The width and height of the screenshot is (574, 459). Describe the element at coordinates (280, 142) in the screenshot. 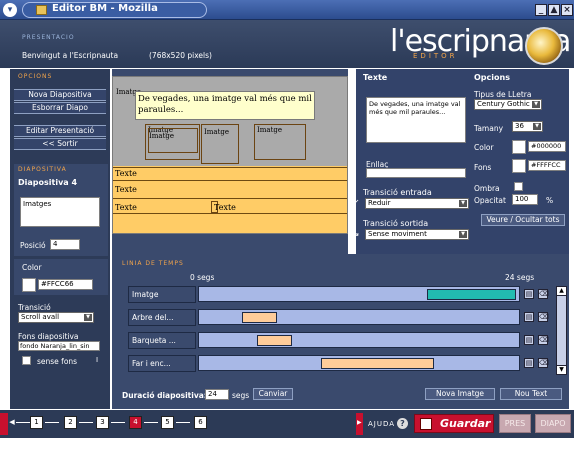

I see `image-box-4: Imatge` at that location.